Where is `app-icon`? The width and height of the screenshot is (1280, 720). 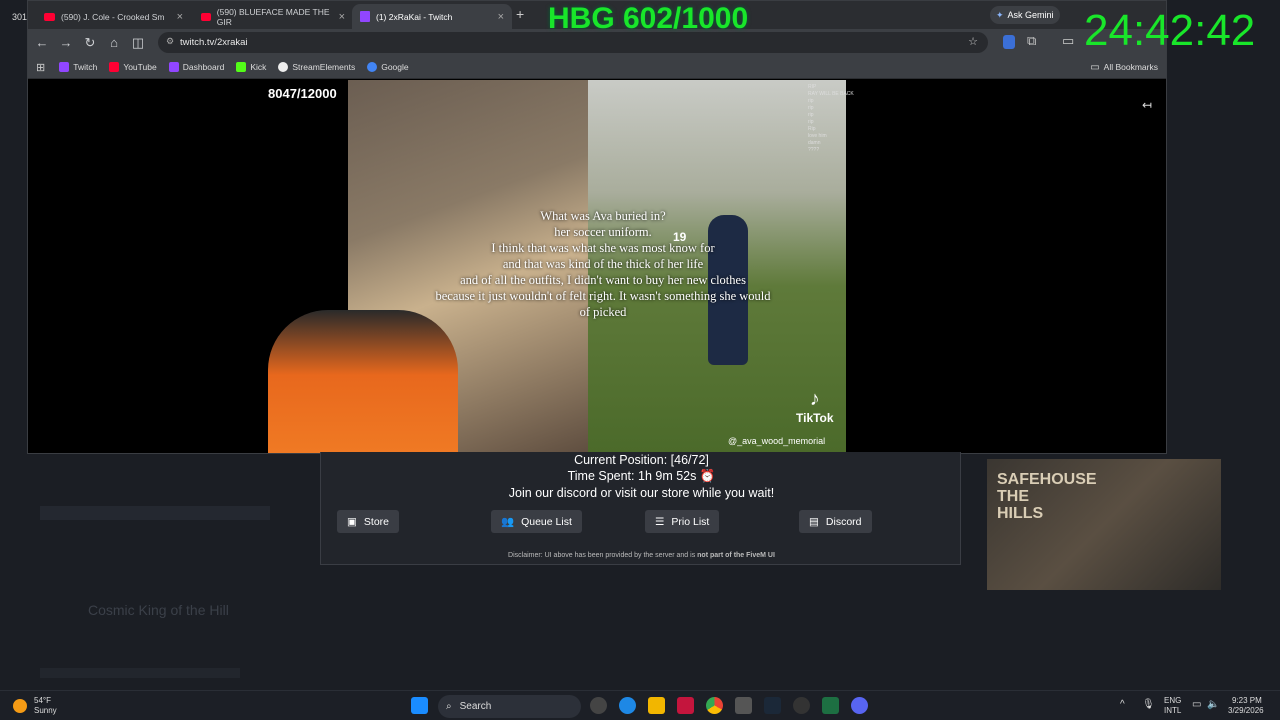 app-icon is located at coordinates (743, 705).